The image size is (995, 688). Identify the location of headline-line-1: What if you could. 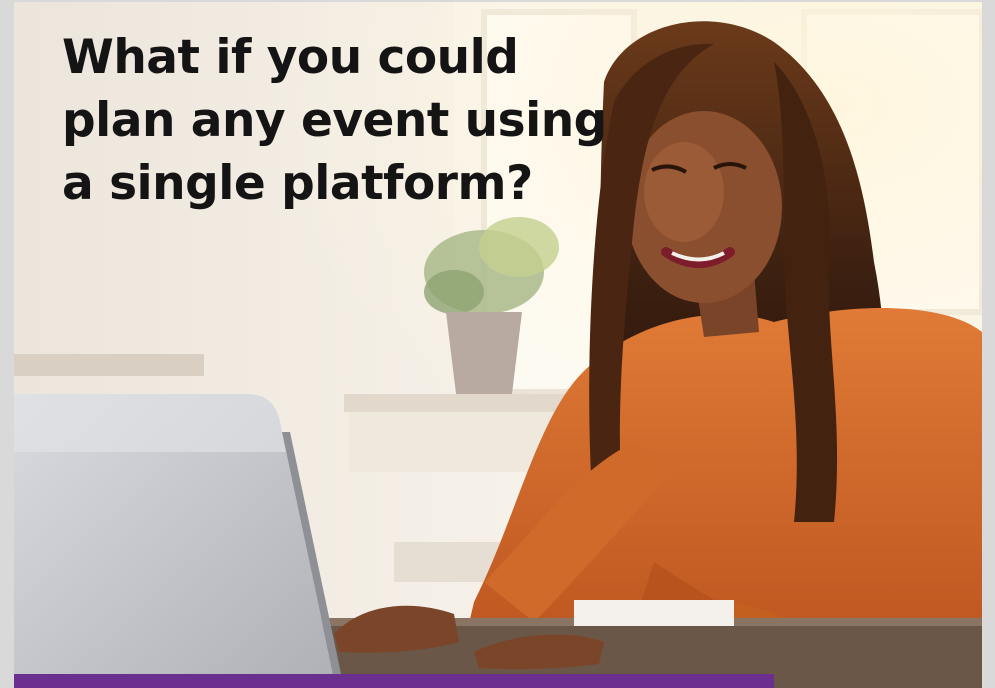
(290, 57).